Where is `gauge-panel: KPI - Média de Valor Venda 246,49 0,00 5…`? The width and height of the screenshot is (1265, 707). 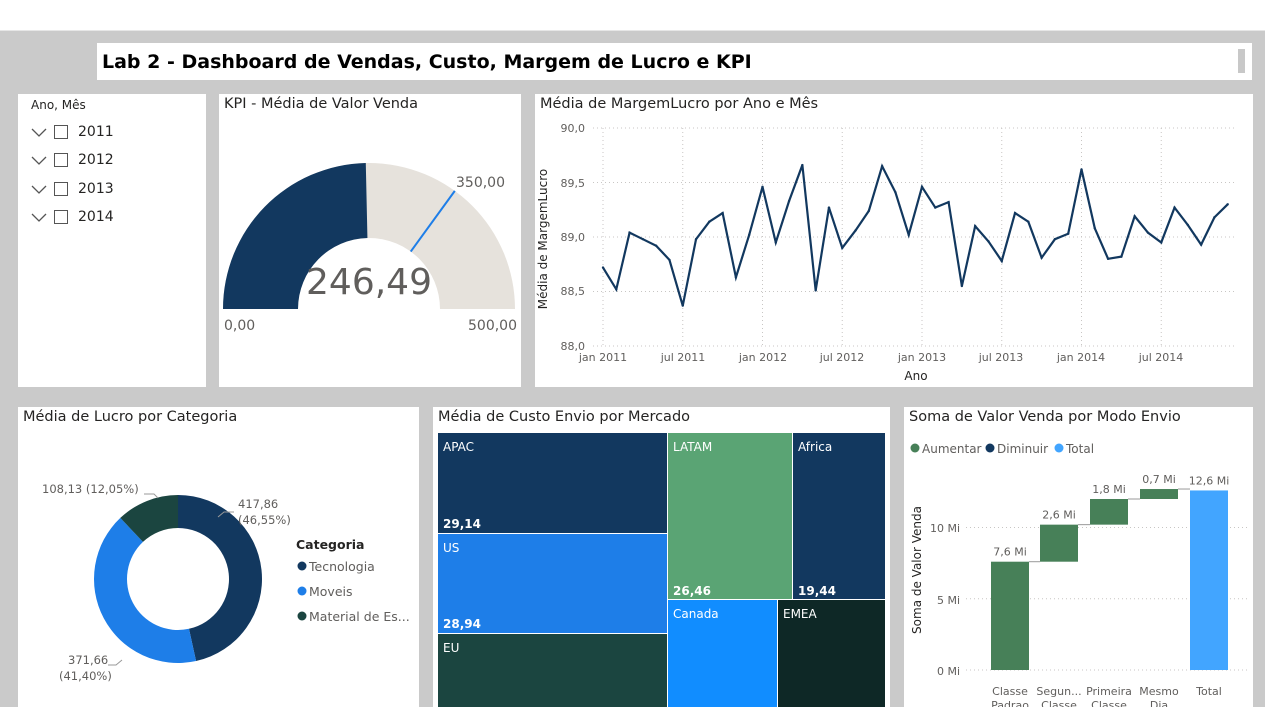 gauge-panel: KPI - Média de Valor Venda 246,49 0,00 5… is located at coordinates (370, 240).